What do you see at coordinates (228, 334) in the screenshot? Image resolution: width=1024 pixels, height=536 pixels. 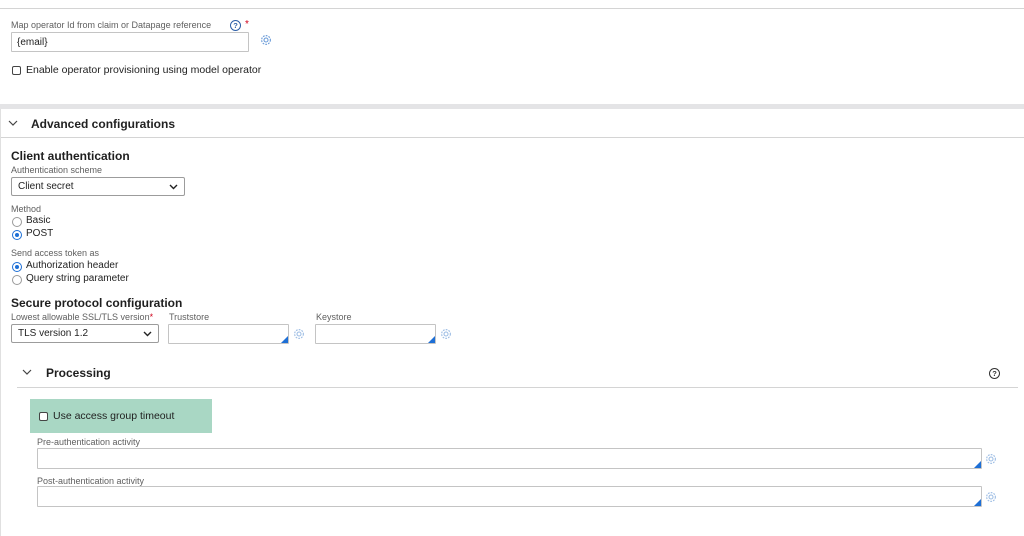 I see `truststore-input` at bounding box center [228, 334].